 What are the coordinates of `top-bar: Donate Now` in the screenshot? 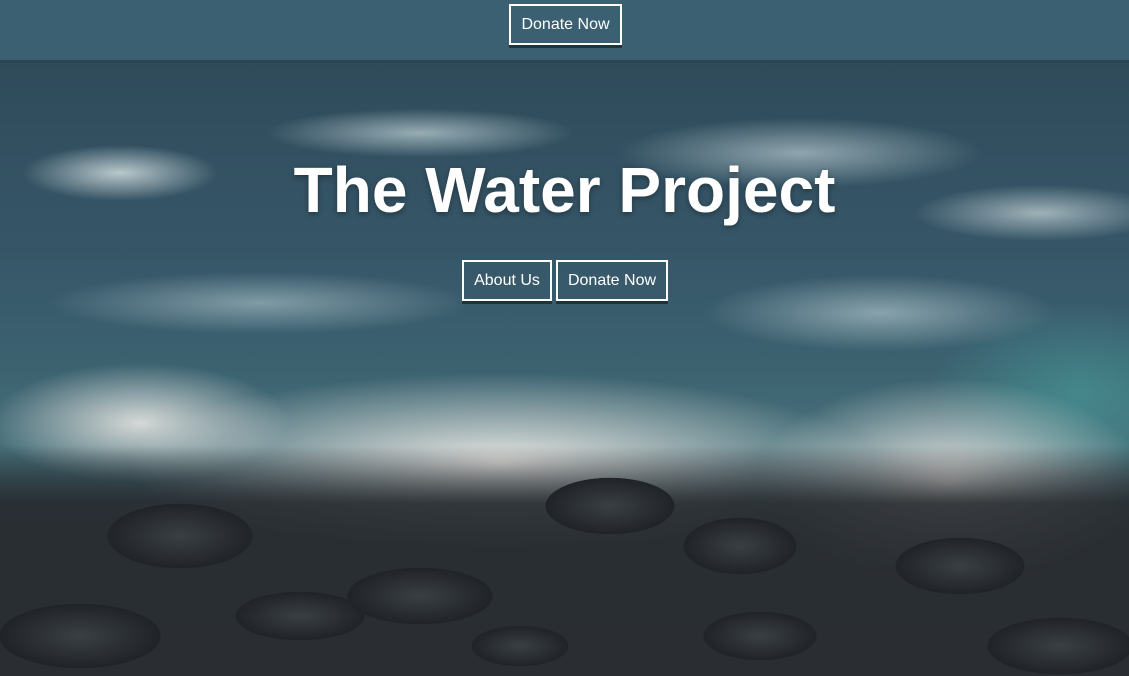 It's located at (564, 31).